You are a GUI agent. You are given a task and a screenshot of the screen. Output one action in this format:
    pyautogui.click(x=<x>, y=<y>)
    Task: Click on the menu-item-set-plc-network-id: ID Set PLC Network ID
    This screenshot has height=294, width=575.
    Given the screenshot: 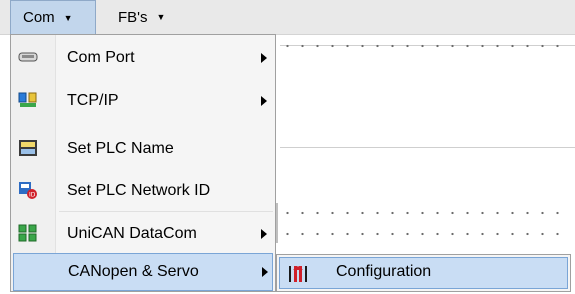 What is the action you would take?
    pyautogui.click(x=143, y=191)
    